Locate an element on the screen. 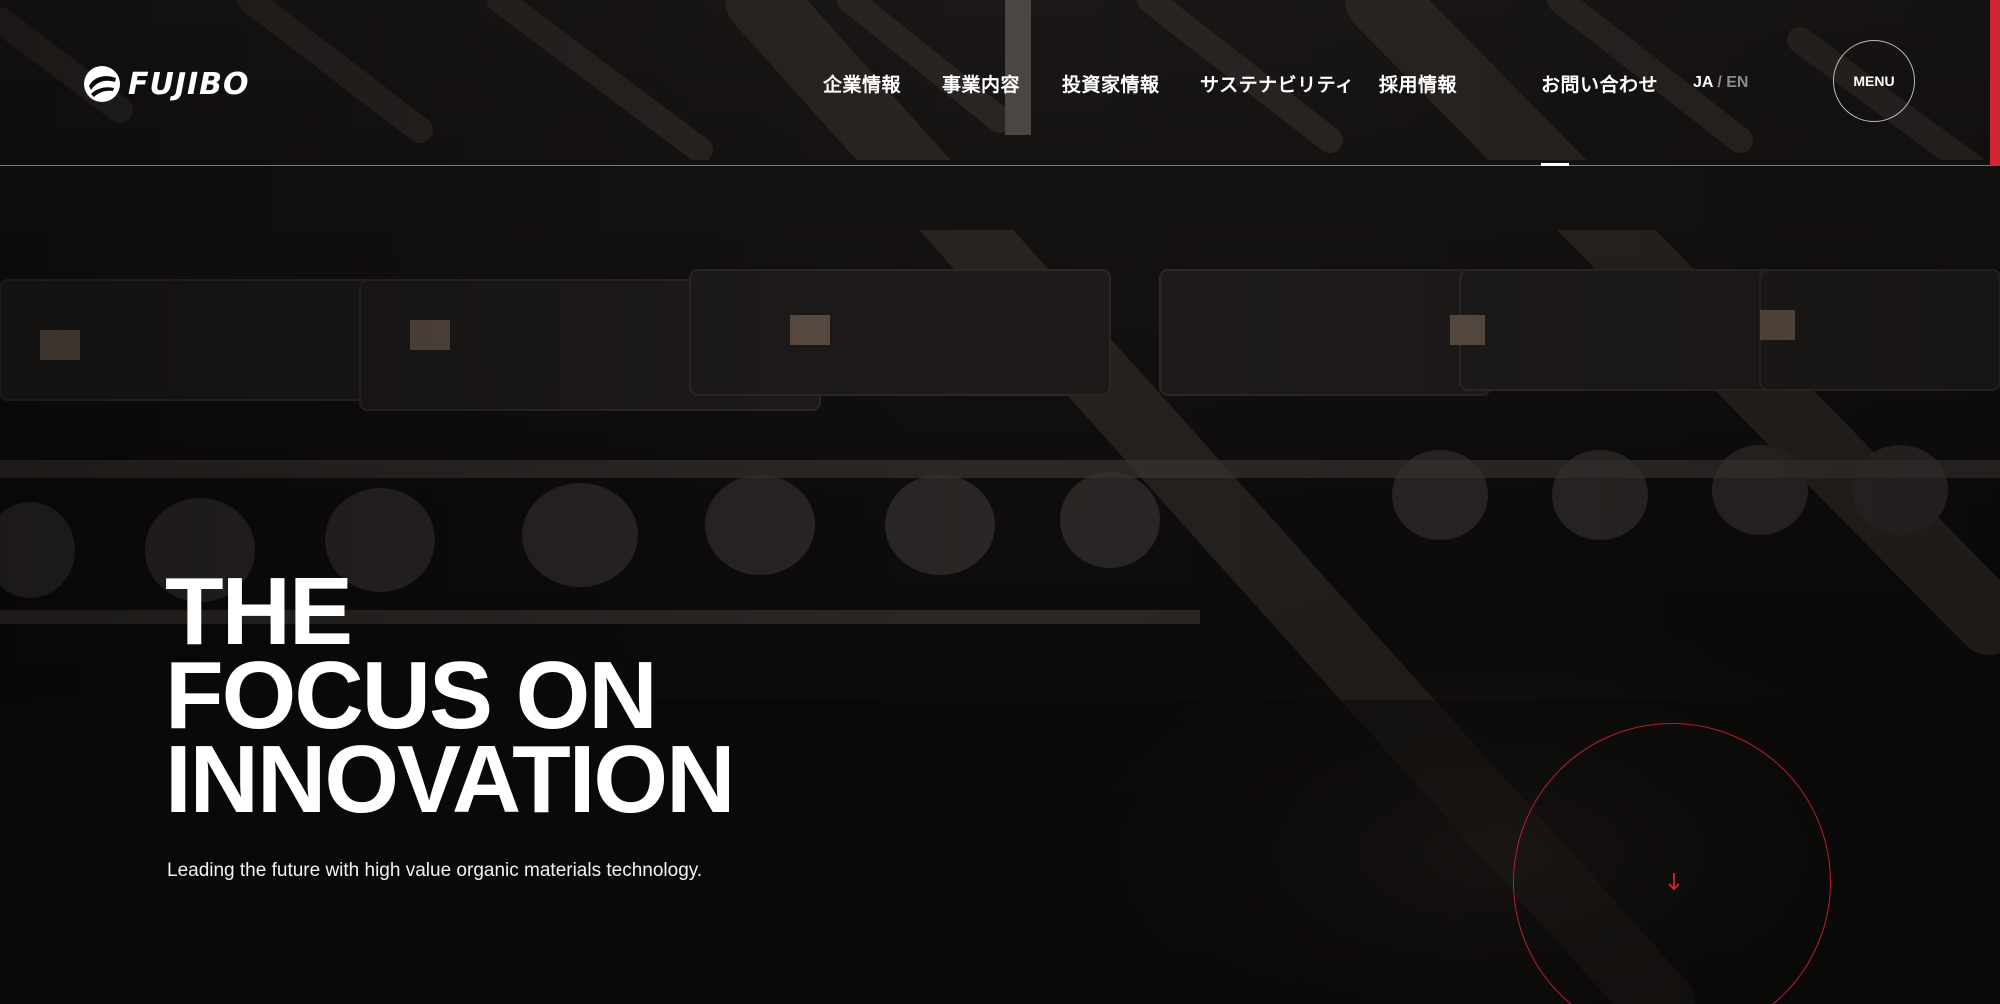 Image resolution: width=2000 pixels, height=1004 pixels. hero-title-line: INNOVATION is located at coordinates (450, 779).